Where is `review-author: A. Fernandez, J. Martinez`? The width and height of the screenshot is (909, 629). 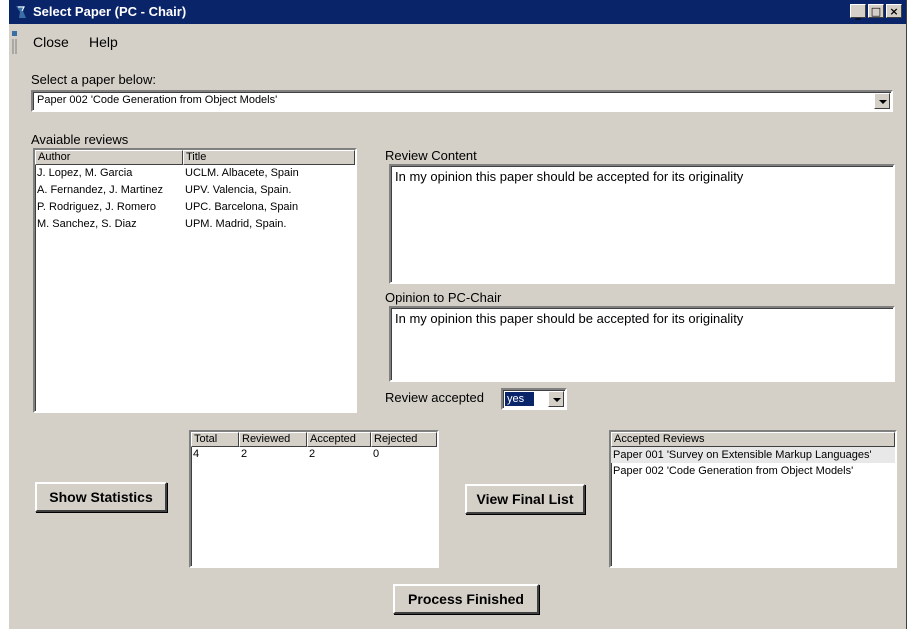 review-author: A. Fernandez, J. Martinez is located at coordinates (100, 190).